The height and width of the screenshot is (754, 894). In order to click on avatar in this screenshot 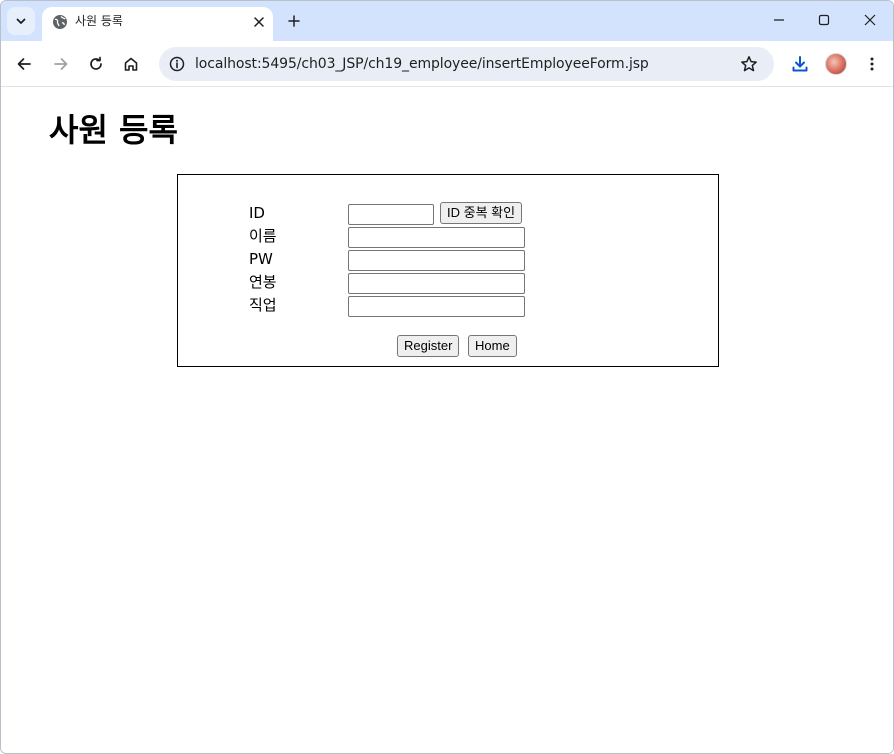, I will do `click(836, 64)`.